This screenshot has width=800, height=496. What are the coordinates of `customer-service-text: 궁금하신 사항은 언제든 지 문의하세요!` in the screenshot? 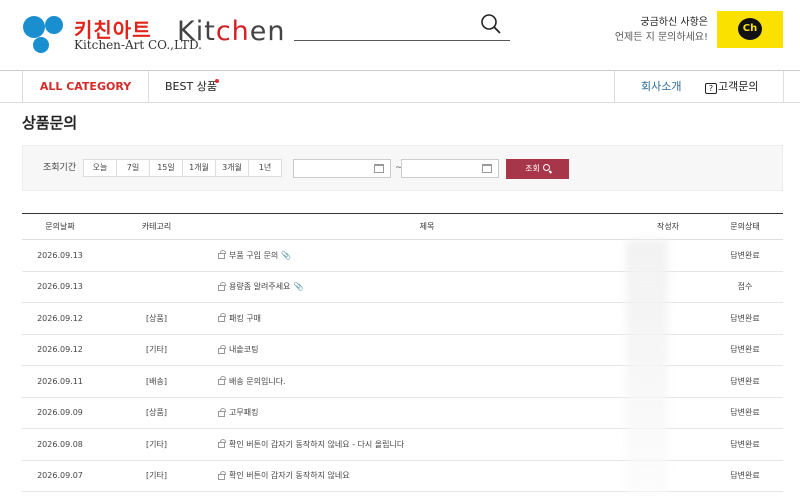 It's located at (661, 30).